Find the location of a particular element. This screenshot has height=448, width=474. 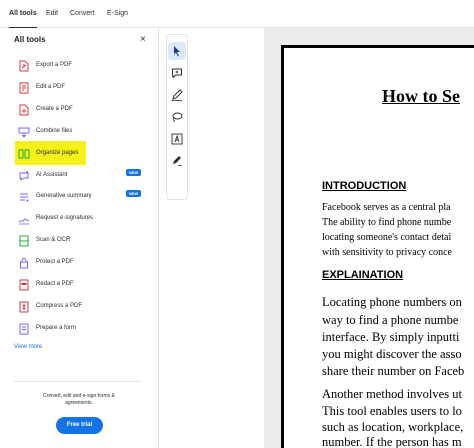

tool-request-esignatures: Request e-signatures is located at coordinates (81, 220).